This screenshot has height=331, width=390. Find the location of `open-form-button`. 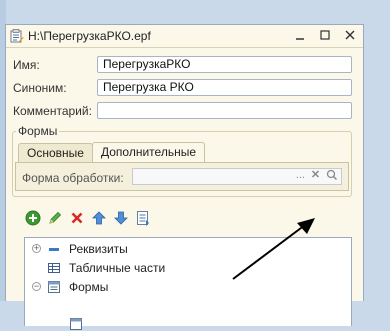

open-form-button is located at coordinates (331, 176).